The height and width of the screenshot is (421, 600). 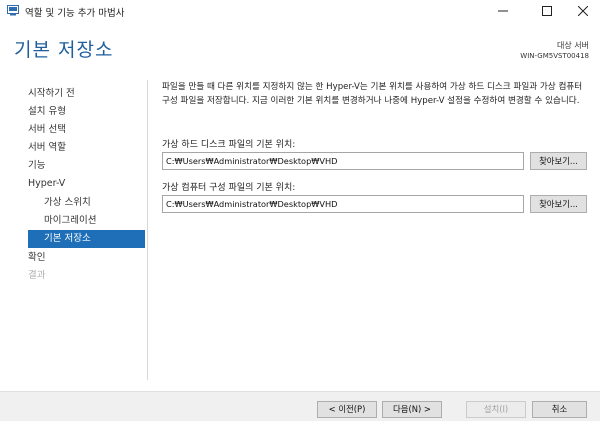 What do you see at coordinates (554, 56) in the screenshot?
I see `target-server-name: WIN-GM5VST00418` at bounding box center [554, 56].